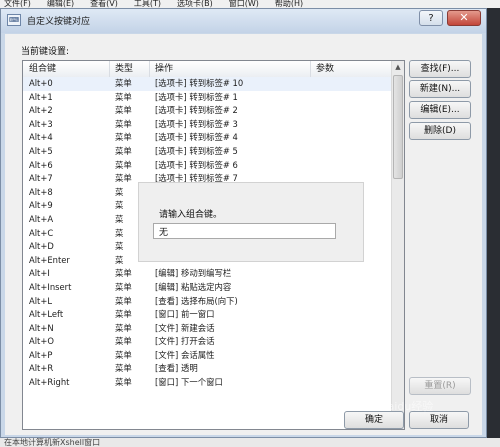 This screenshot has width=500, height=447. What do you see at coordinates (207, 302) in the screenshot?
I see `table-row: Alt+L 菜单 [查看] 选择布局(向下)` at bounding box center [207, 302].